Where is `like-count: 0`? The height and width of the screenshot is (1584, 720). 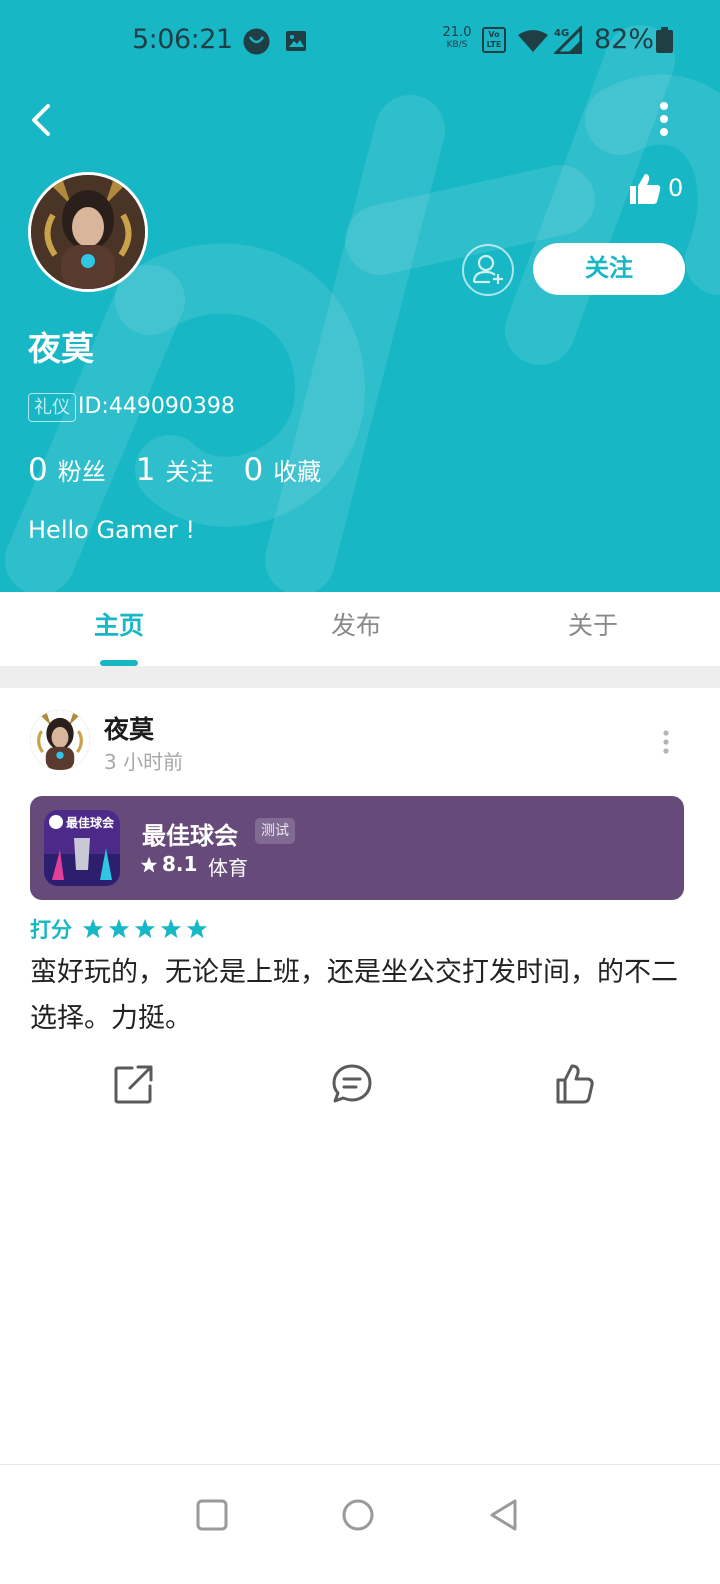 like-count: 0 is located at coordinates (676, 188).